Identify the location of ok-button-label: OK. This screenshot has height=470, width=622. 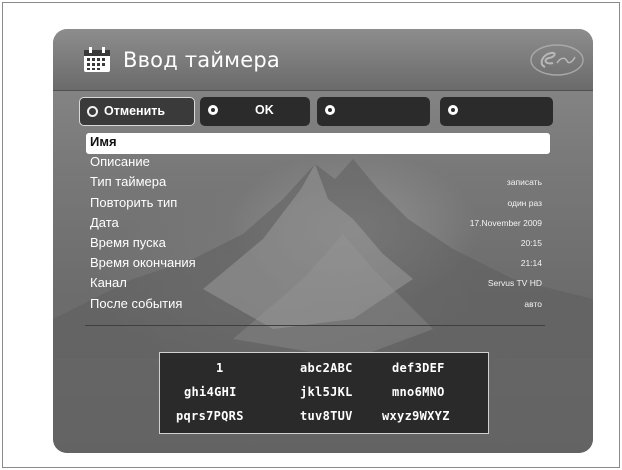
(264, 110).